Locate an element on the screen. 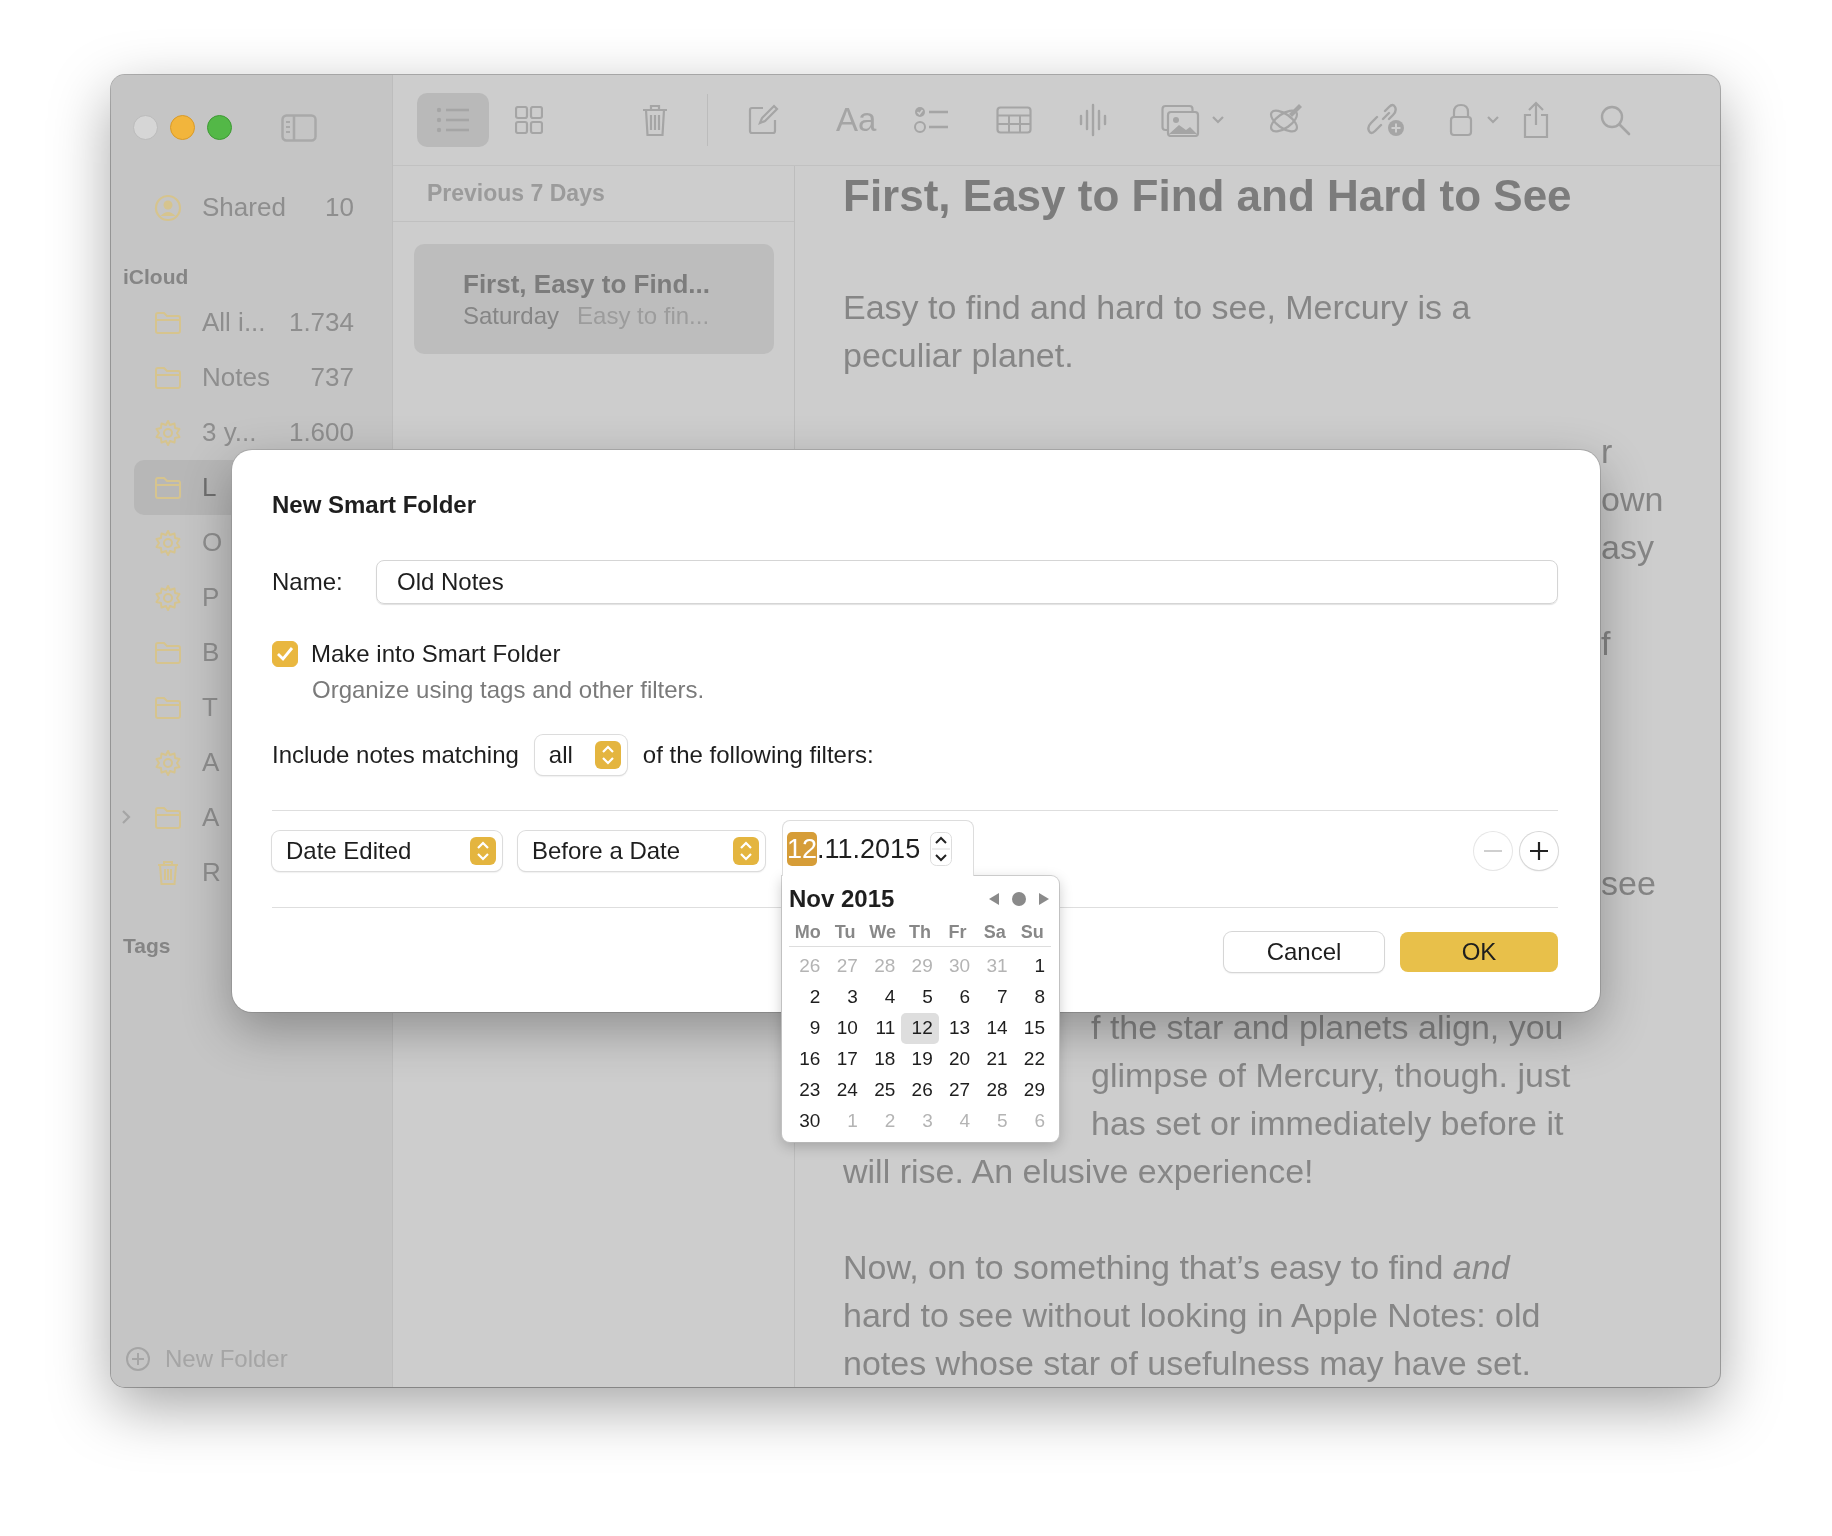 Image resolution: width=1832 pixels, height=1536 pixels. name-label: Name: is located at coordinates (308, 582).